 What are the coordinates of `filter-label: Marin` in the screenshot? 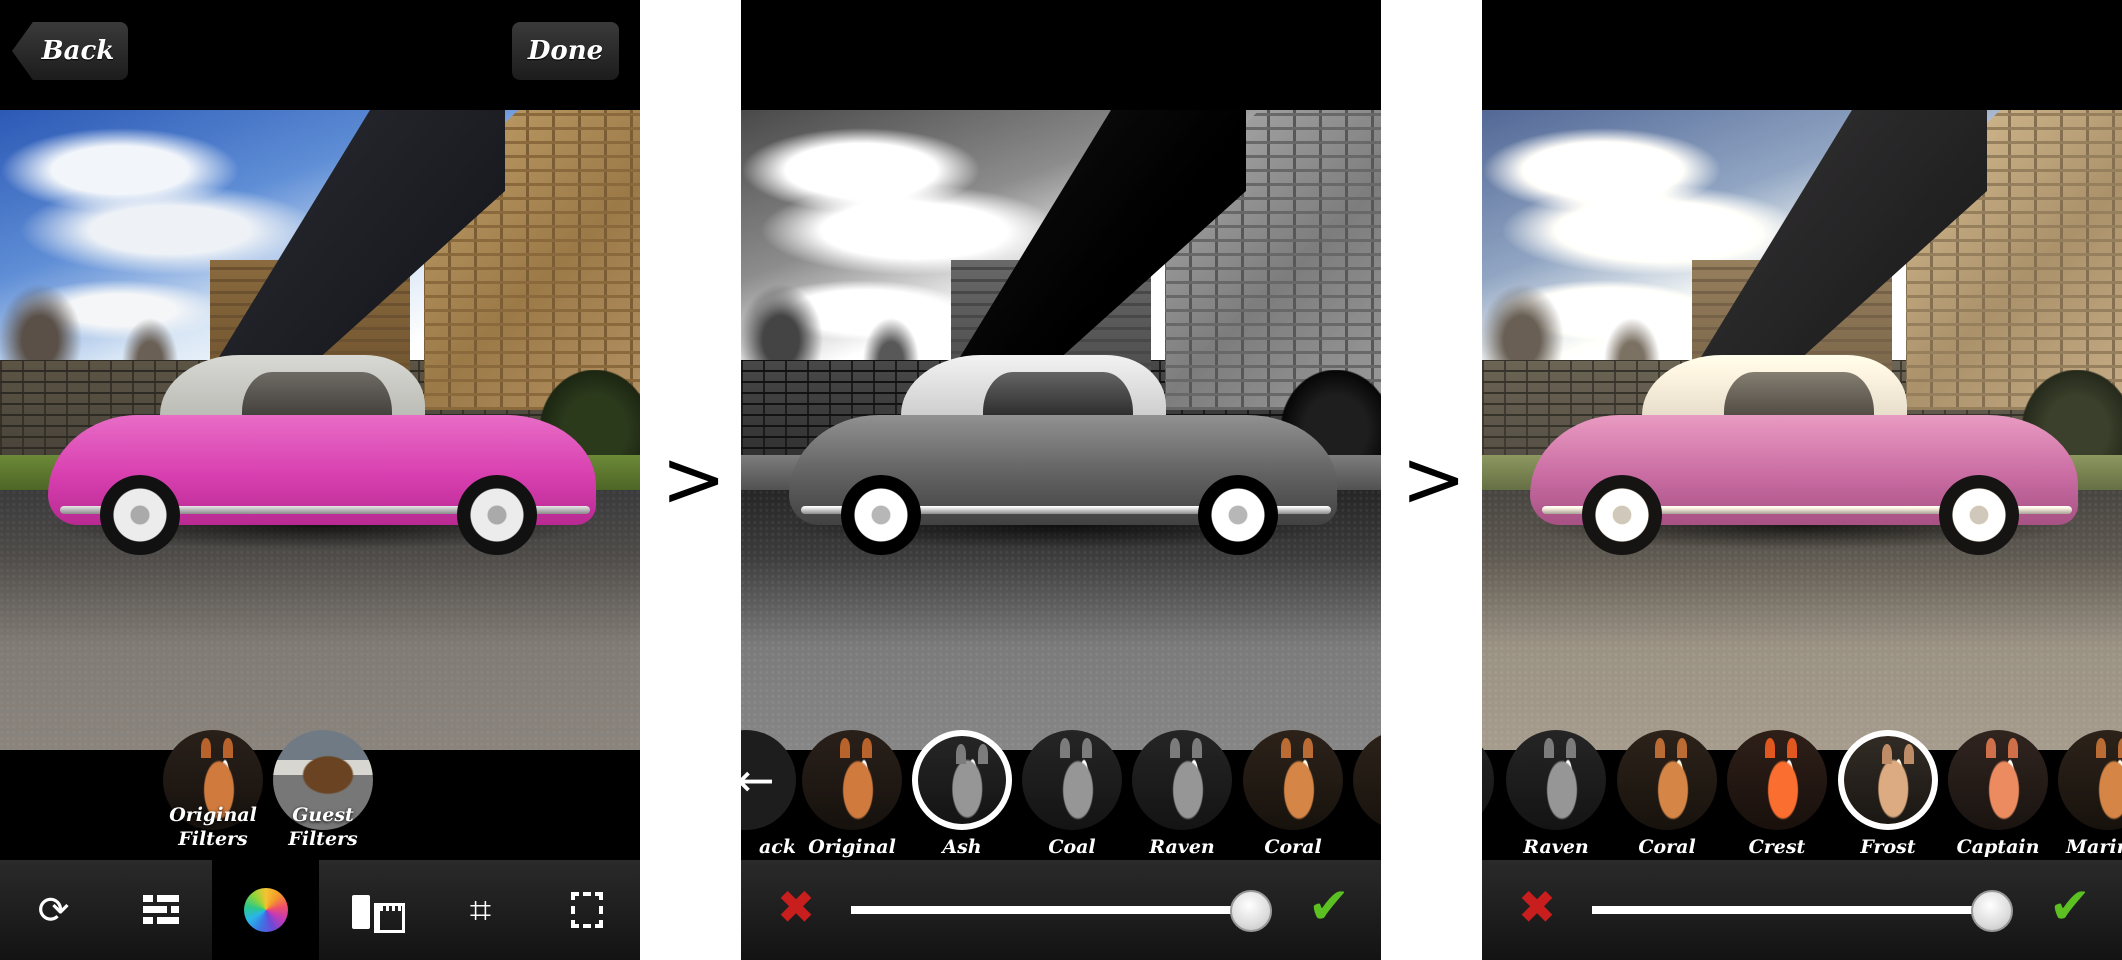 It's located at (2094, 847).